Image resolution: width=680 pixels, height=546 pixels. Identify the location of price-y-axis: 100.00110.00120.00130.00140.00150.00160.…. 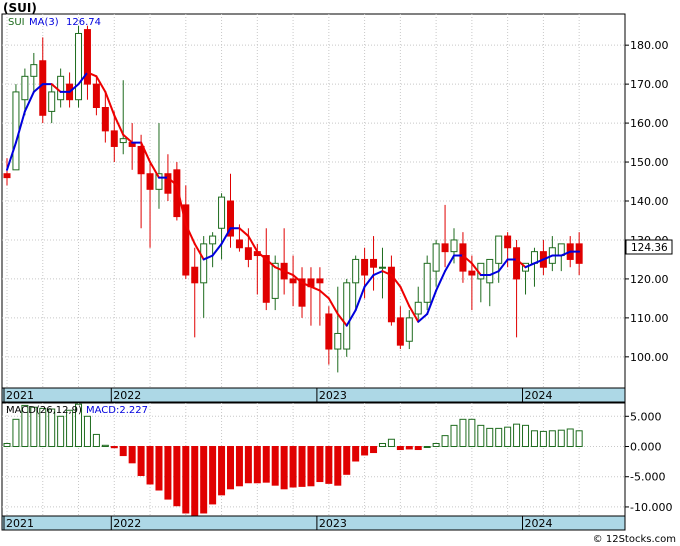
(647, 201).